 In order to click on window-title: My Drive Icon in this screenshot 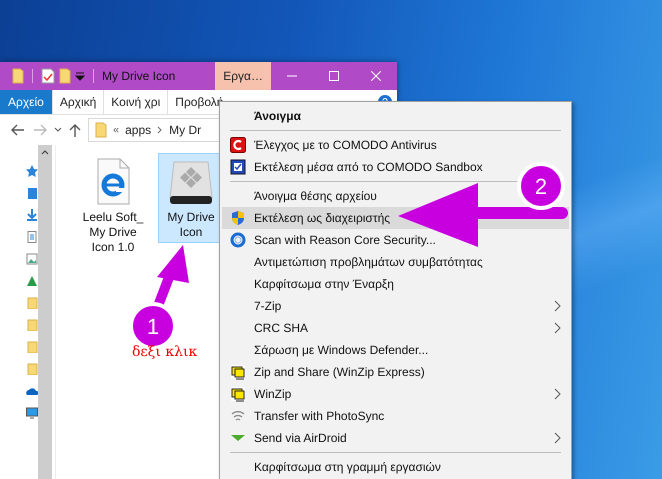, I will do `click(139, 76)`.